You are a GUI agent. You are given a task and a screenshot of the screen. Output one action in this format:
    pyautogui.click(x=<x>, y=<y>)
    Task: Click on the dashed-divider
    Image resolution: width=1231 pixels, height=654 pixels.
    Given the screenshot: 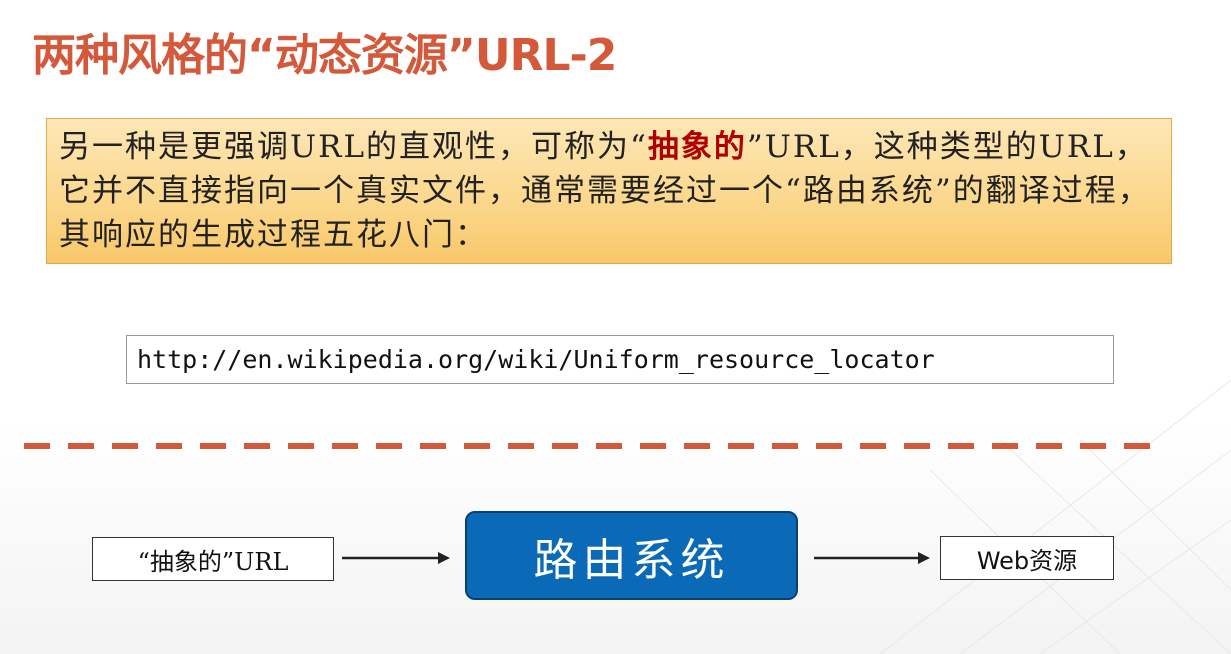 What is the action you would take?
    pyautogui.click(x=592, y=446)
    